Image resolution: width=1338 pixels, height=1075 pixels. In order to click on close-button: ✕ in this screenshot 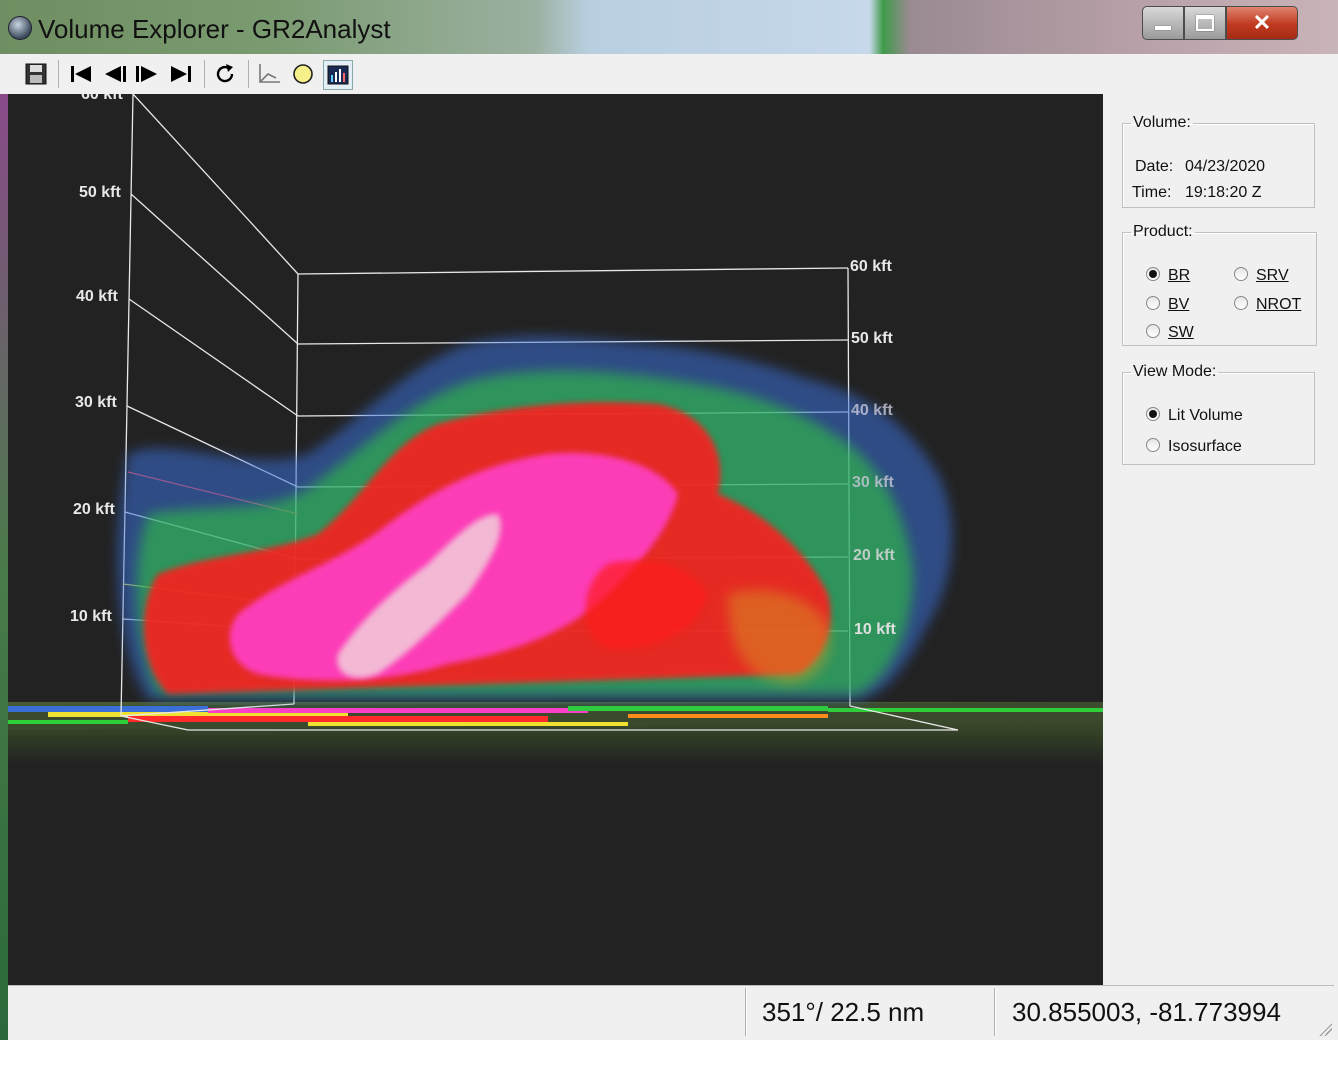, I will do `click(1262, 23)`.